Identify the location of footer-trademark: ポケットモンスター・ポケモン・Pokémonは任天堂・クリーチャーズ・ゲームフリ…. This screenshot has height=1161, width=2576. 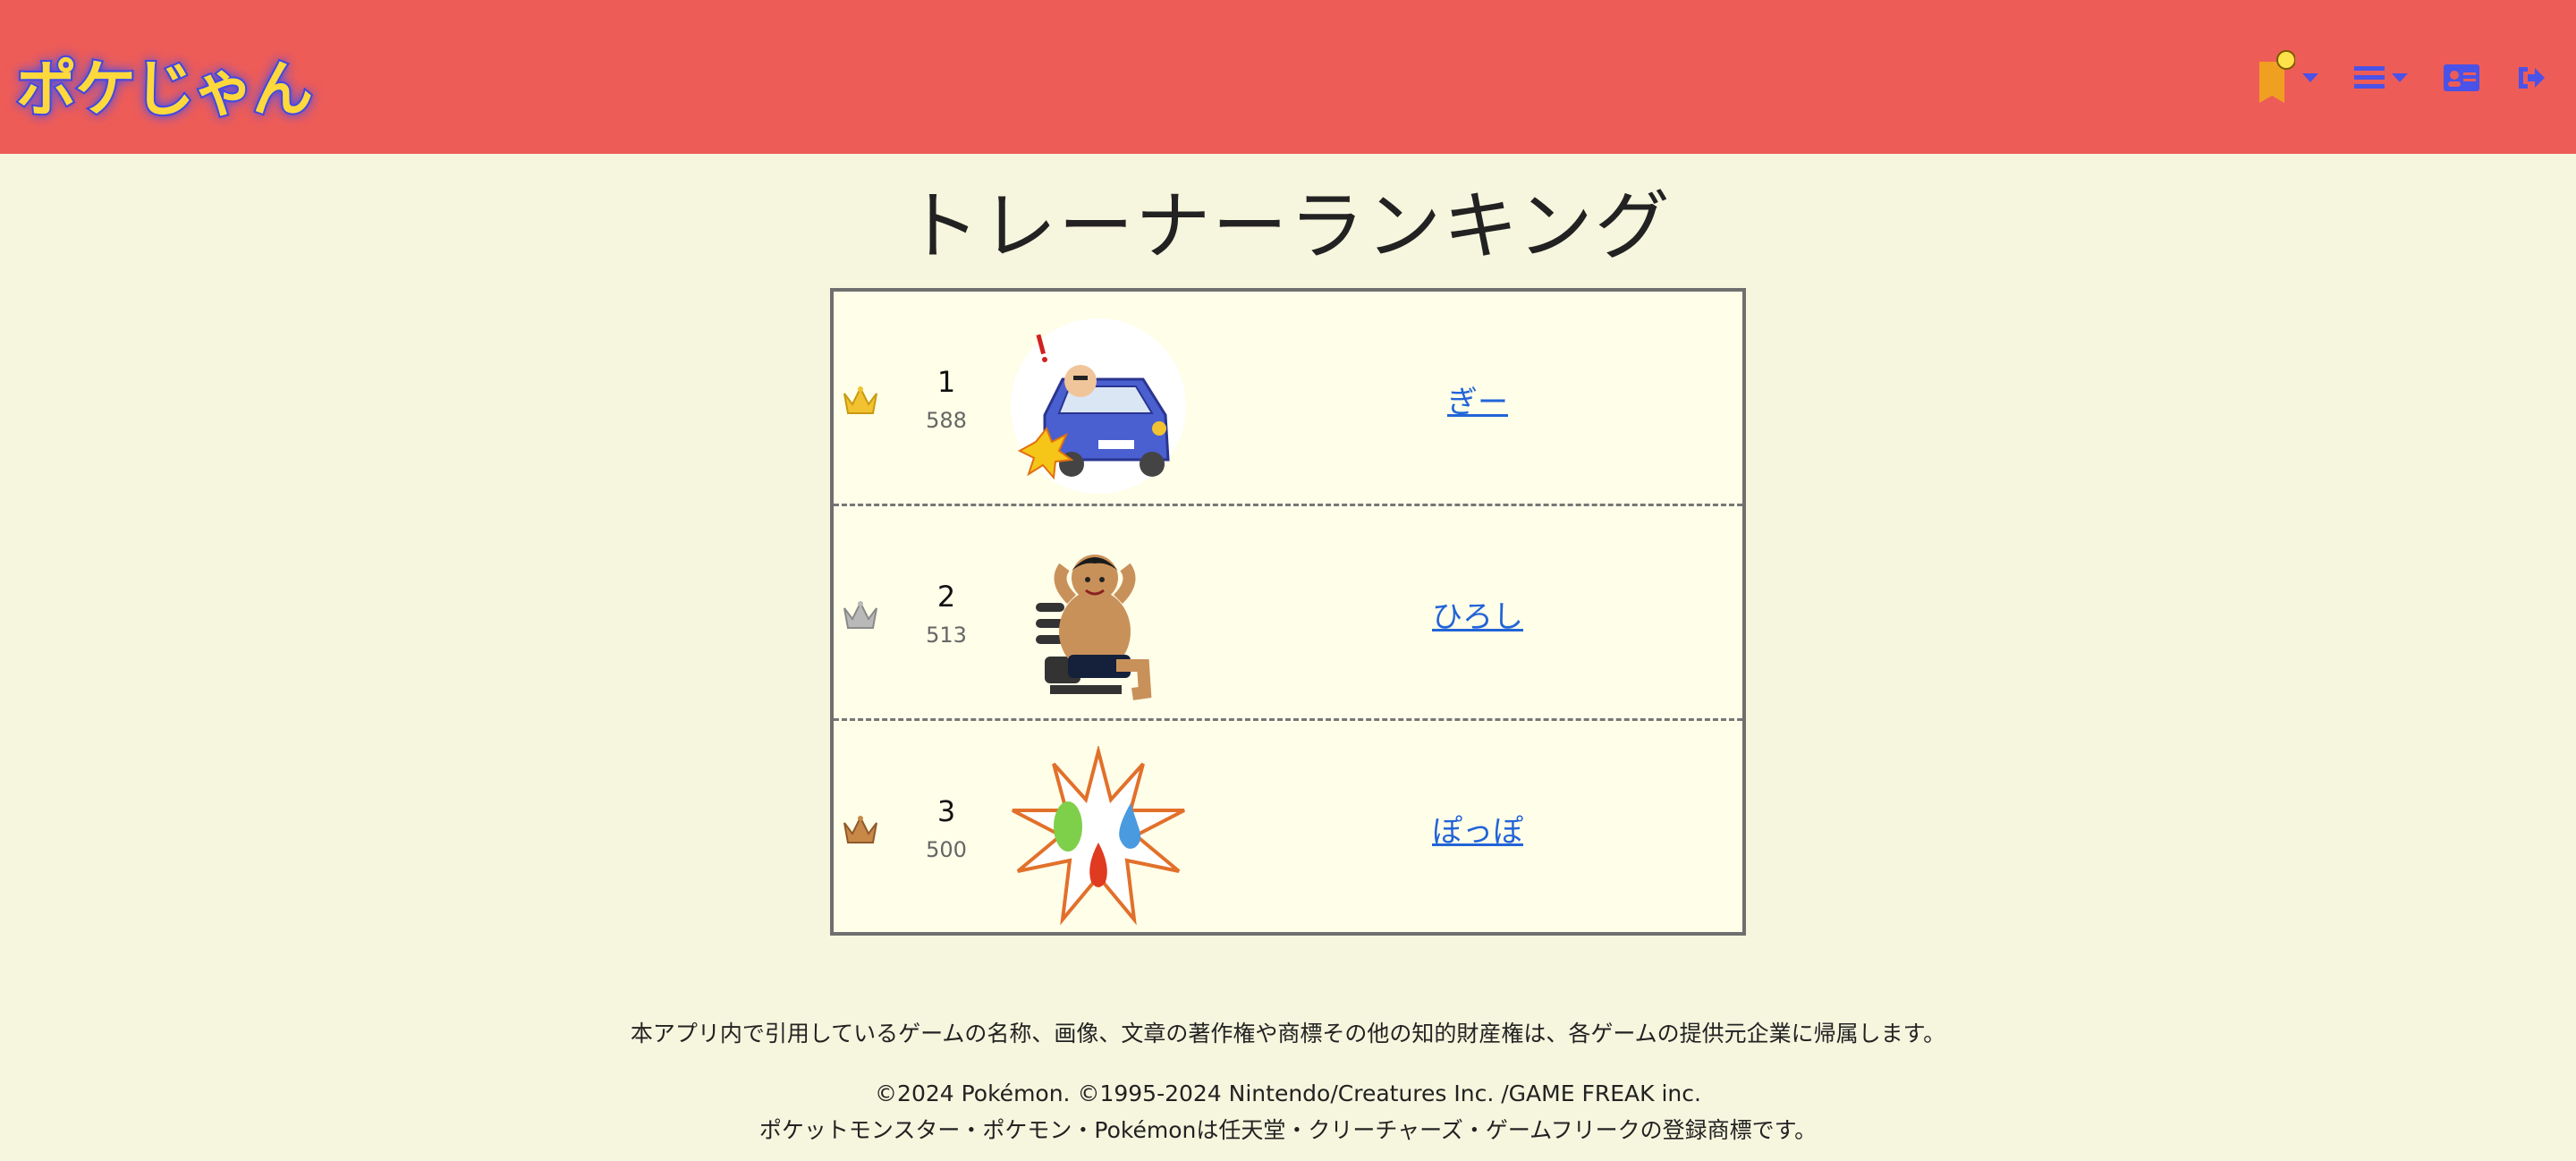
(1288, 1130).